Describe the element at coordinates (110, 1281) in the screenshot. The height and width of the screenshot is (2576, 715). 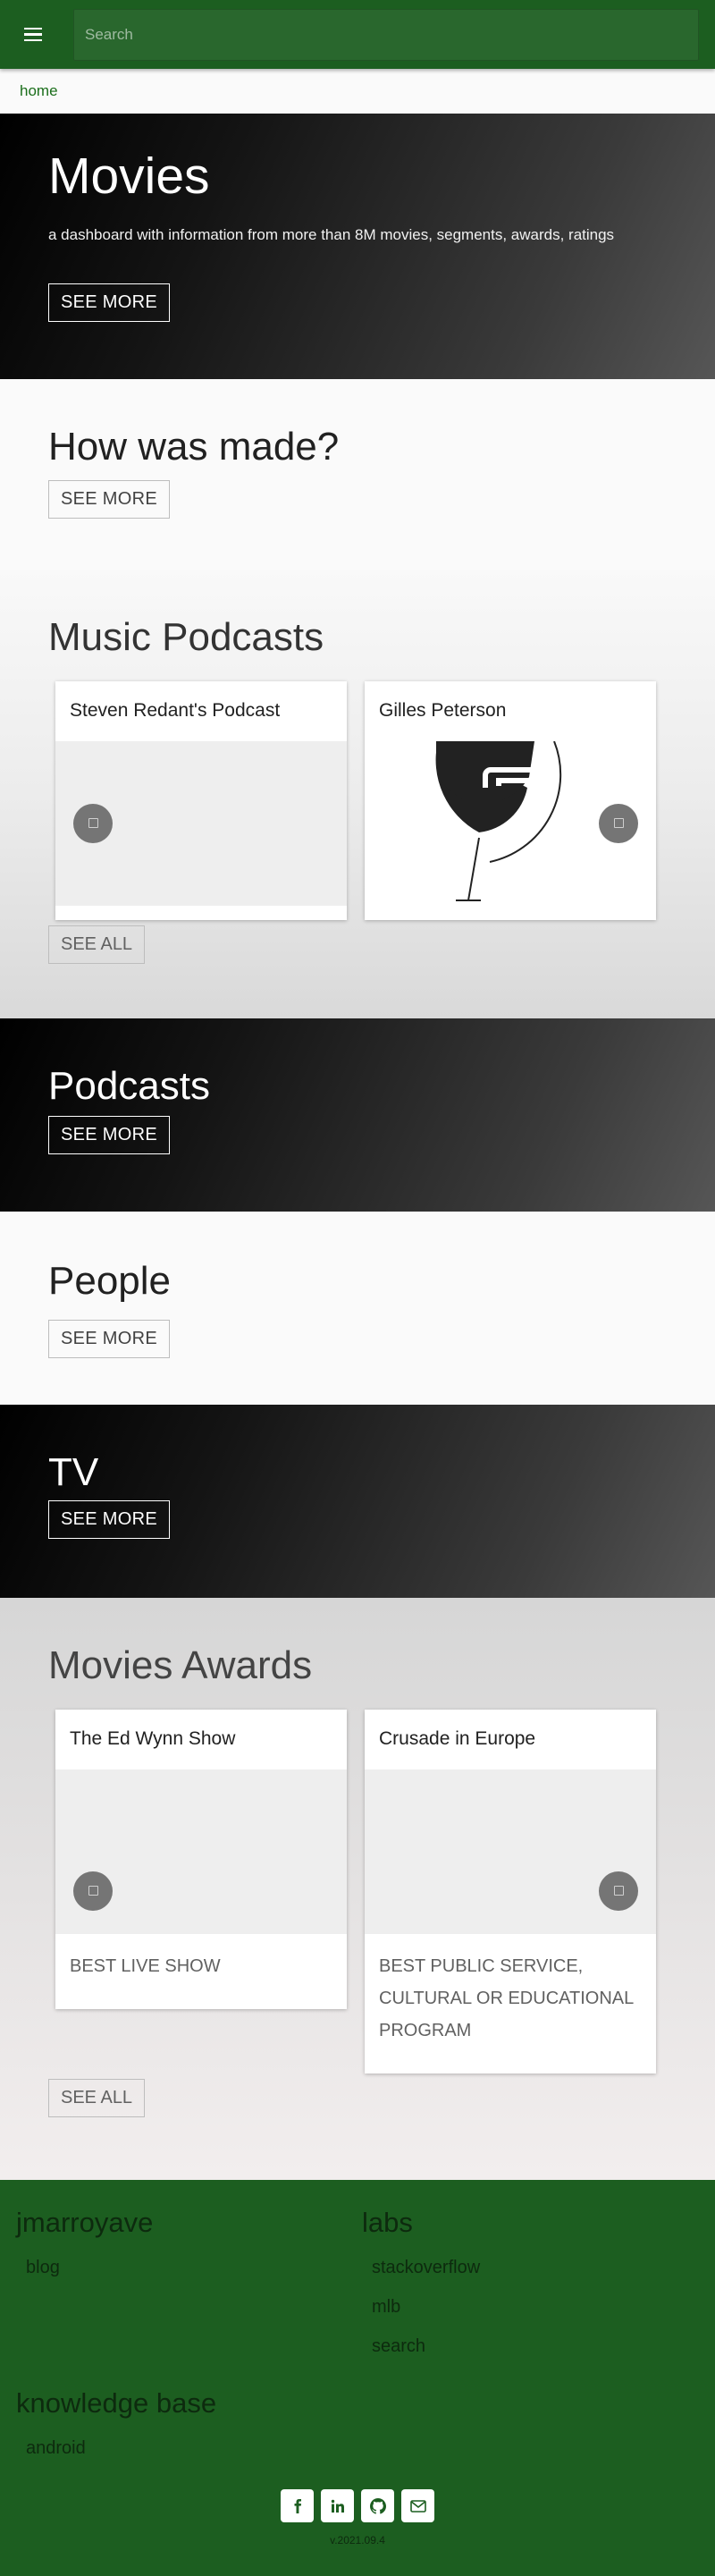
I see `people-title: People` at that location.